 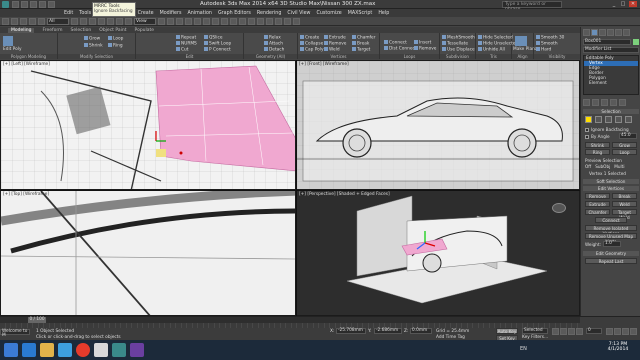 I want to click on render-icon, so click(x=296, y=21).